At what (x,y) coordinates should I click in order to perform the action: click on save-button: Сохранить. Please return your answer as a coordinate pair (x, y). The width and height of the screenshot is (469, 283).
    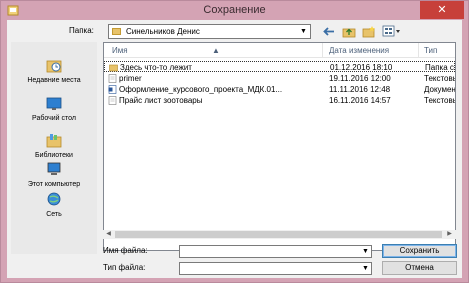
    Looking at the image, I should click on (419, 251).